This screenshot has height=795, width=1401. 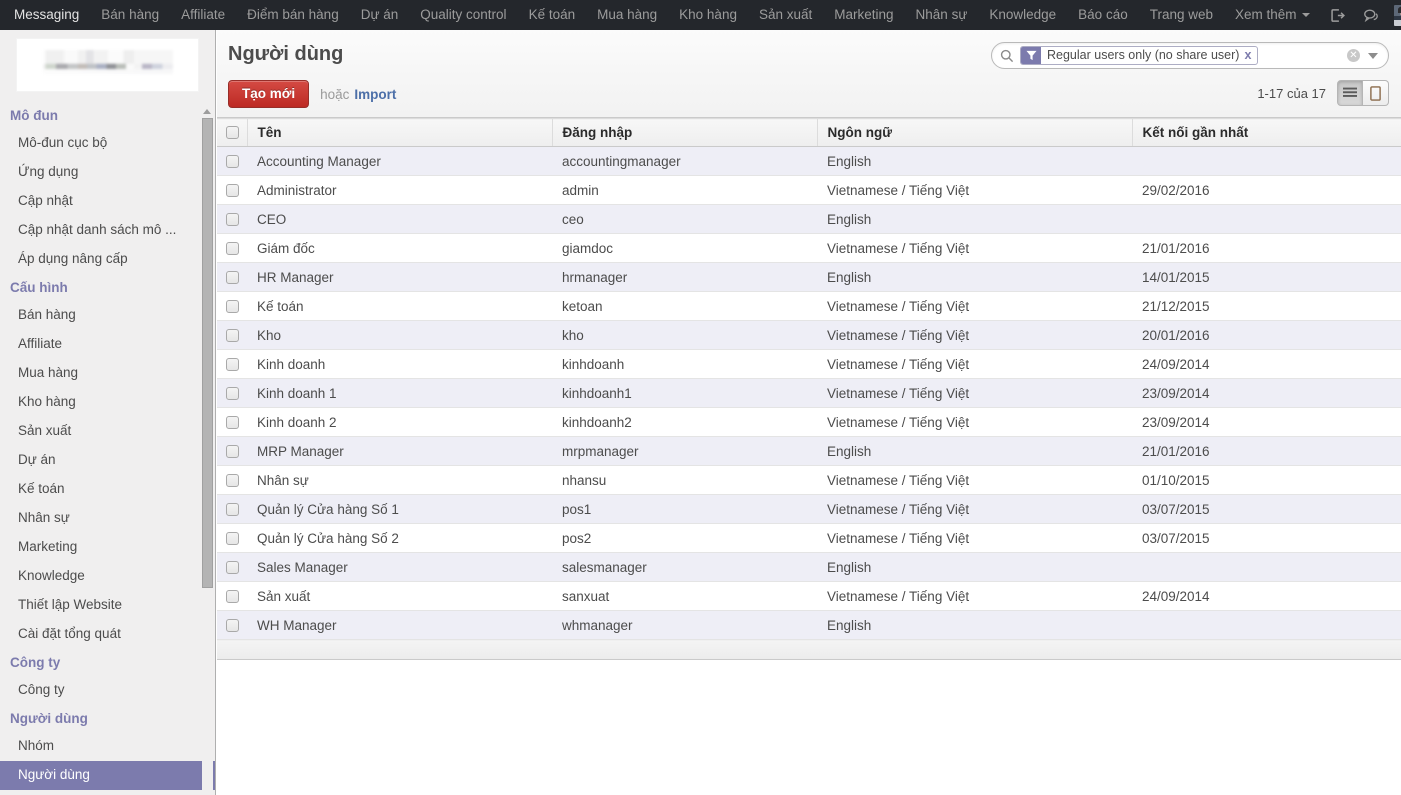 I want to click on select-all-checkbox, so click(x=232, y=132).